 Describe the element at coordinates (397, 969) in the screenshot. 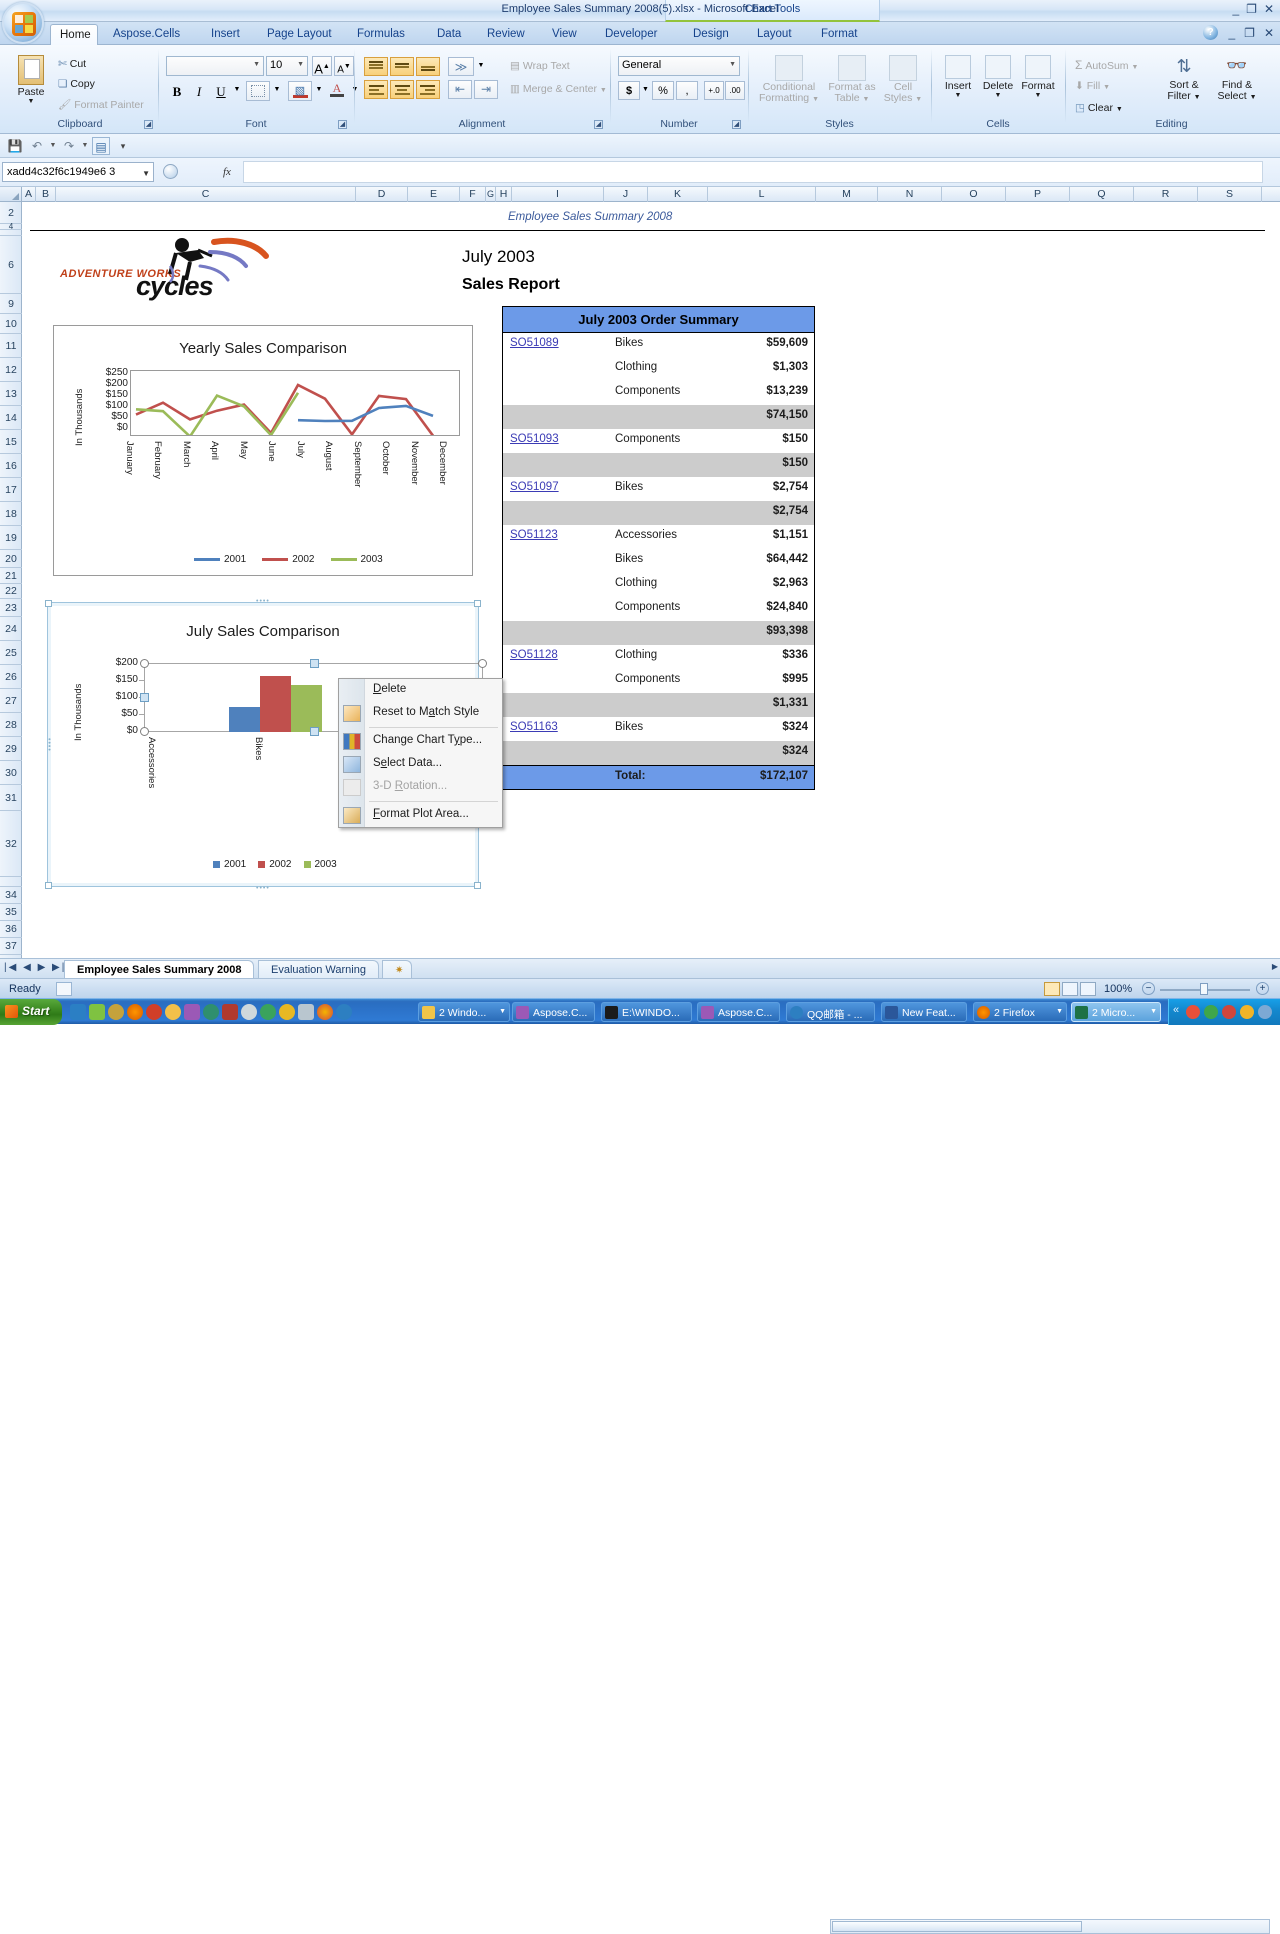

I see `insert-worksheet-button: ✷` at that location.